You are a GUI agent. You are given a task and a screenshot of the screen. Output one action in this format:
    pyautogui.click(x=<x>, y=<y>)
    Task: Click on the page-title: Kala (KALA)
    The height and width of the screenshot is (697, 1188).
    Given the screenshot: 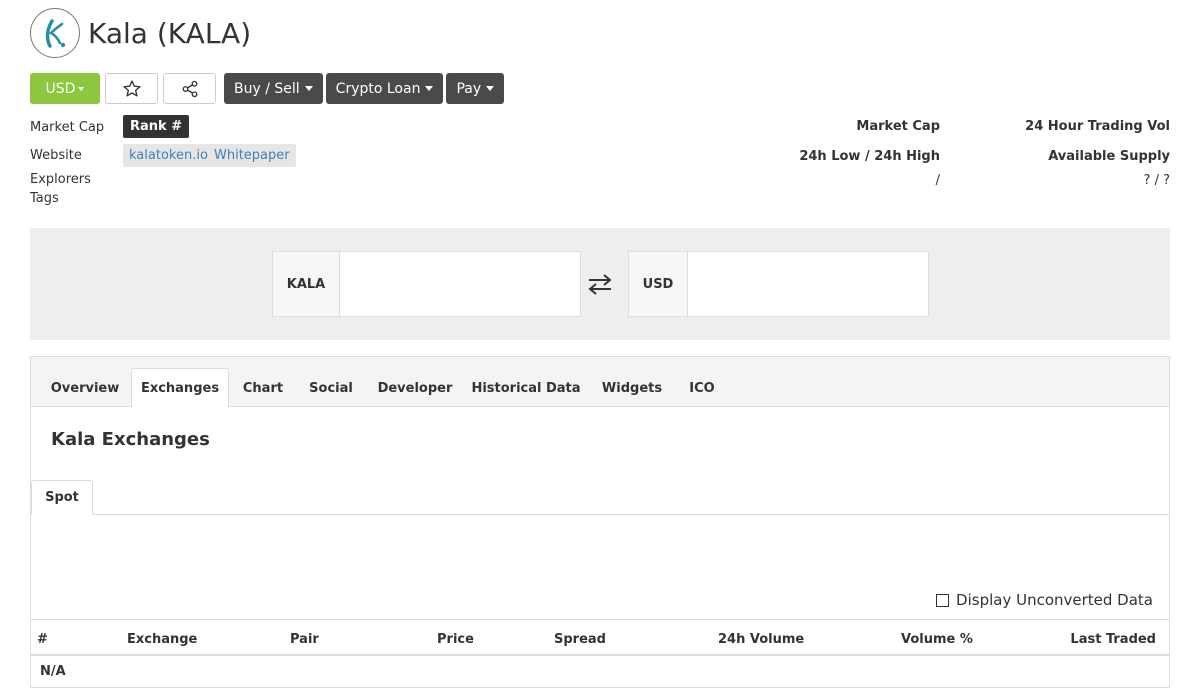 What is the action you would take?
    pyautogui.click(x=170, y=33)
    